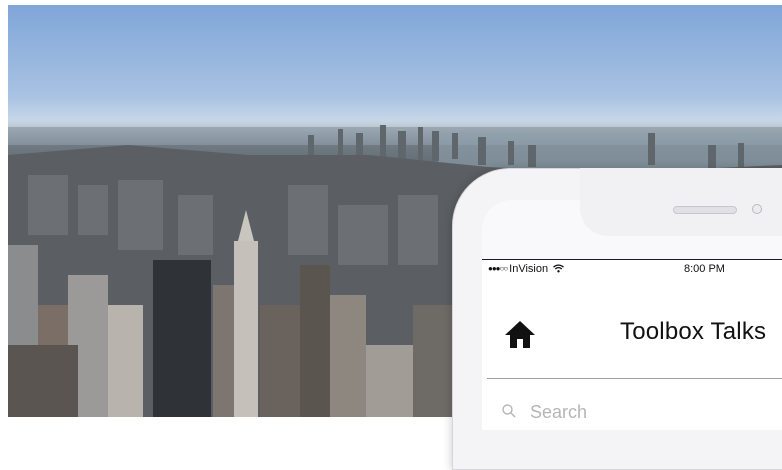 The height and width of the screenshot is (470, 782). Describe the element at coordinates (693, 331) in the screenshot. I see `page-title: Toolbox Talks` at that location.